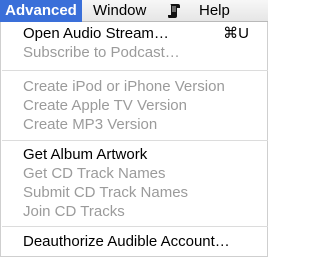 This screenshot has height=257, width=320. I want to click on script-scroll-icon, so click(174, 11).